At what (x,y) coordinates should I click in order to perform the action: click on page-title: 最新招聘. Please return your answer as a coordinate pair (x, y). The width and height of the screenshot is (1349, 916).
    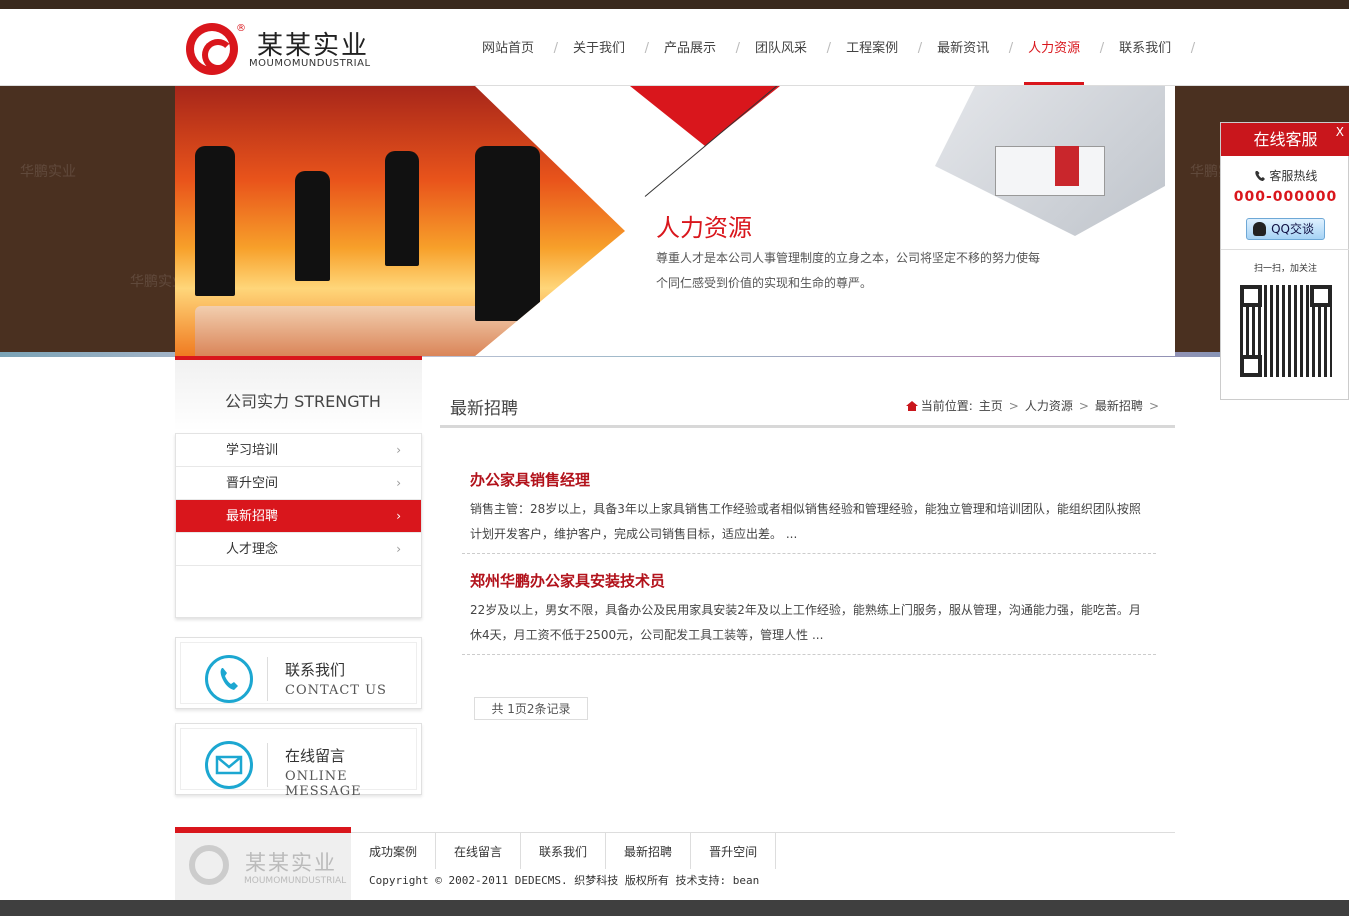
    Looking at the image, I should click on (484, 409).